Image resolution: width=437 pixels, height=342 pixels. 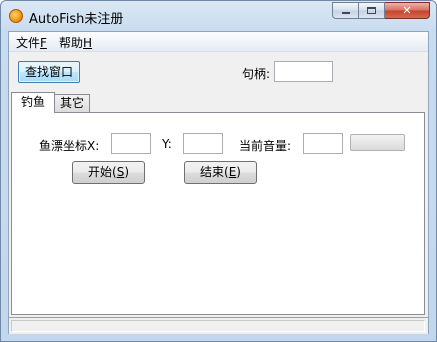 I want to click on stop-button-close: ), so click(x=238, y=172).